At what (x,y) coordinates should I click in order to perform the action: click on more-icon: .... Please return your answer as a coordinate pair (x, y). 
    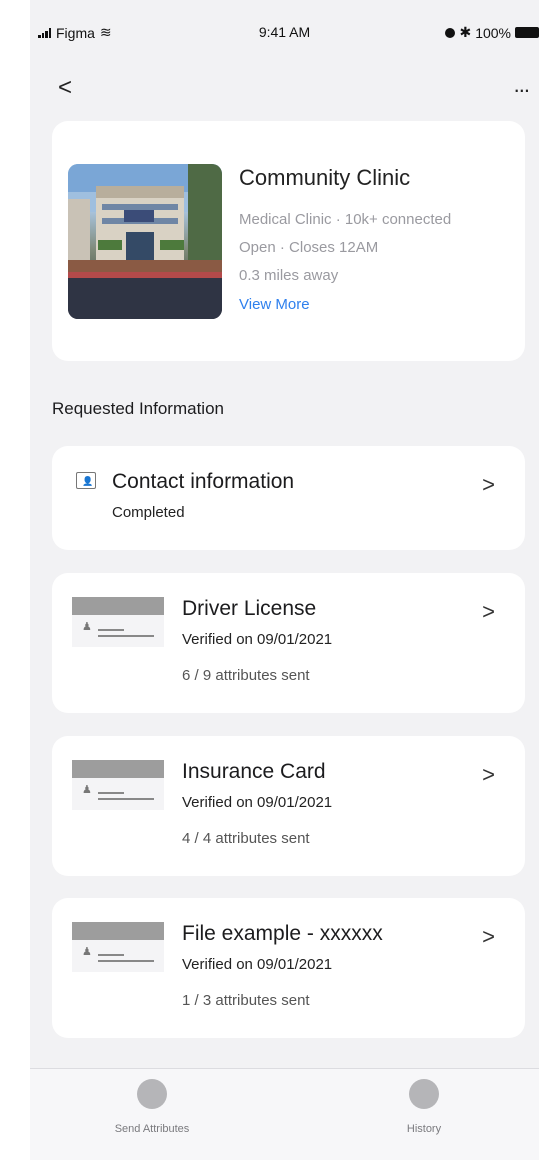
    Looking at the image, I should click on (522, 85).